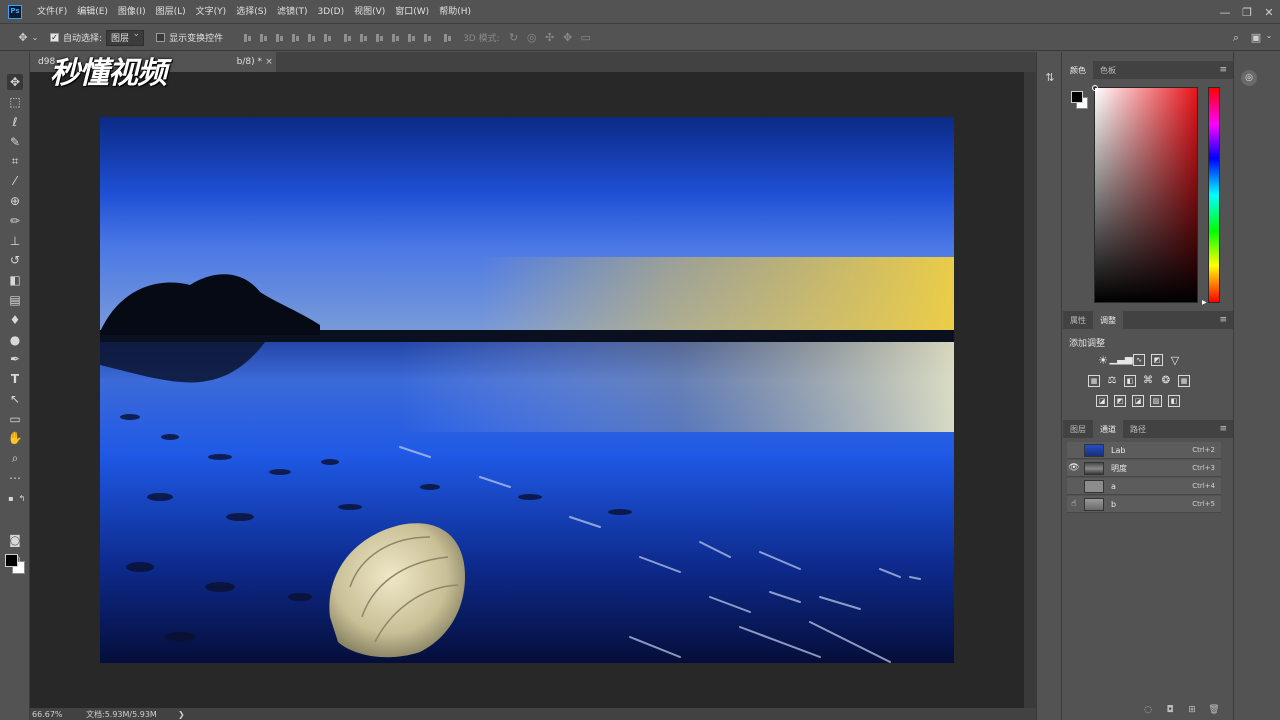  I want to click on channel-mixer-icon: ❂, so click(1166, 381).